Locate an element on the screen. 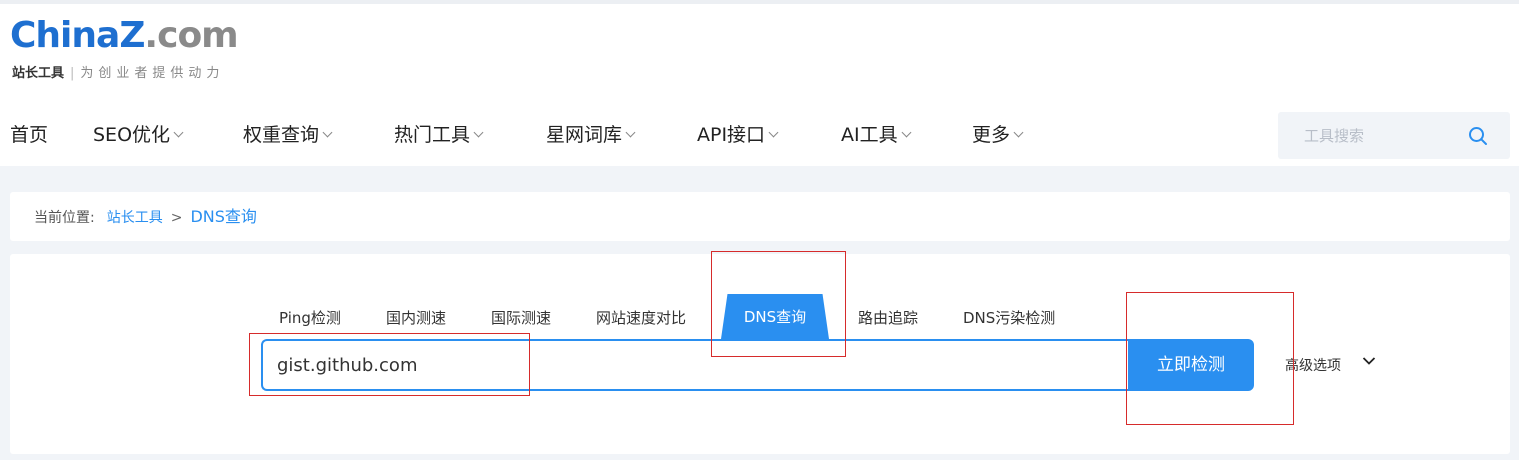  advanced-options-toggle: 高级选项 is located at coordinates (1313, 366).